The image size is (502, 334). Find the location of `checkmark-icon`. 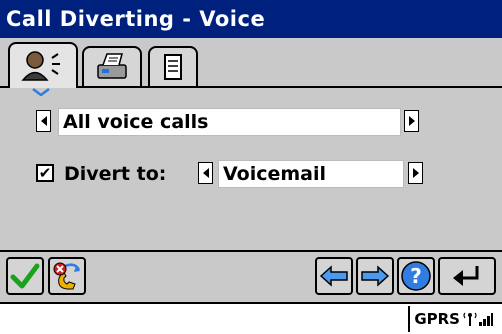

checkmark-icon is located at coordinates (25, 276).